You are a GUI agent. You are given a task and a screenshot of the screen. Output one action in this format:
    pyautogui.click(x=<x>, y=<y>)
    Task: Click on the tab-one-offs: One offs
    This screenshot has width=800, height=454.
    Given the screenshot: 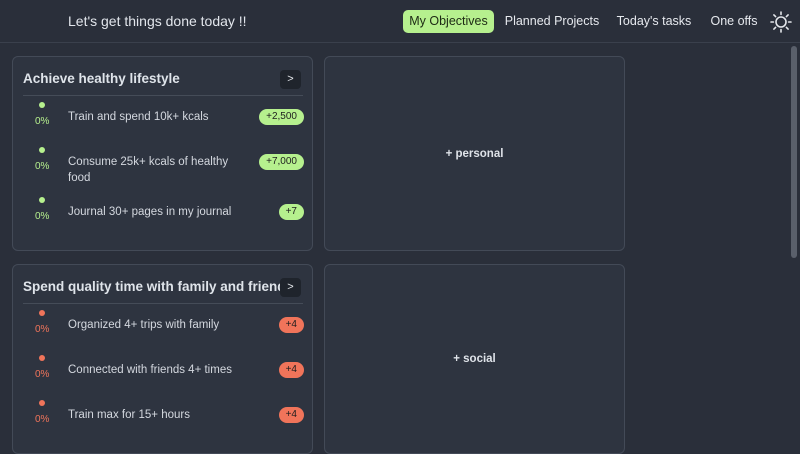 What is the action you would take?
    pyautogui.click(x=734, y=21)
    